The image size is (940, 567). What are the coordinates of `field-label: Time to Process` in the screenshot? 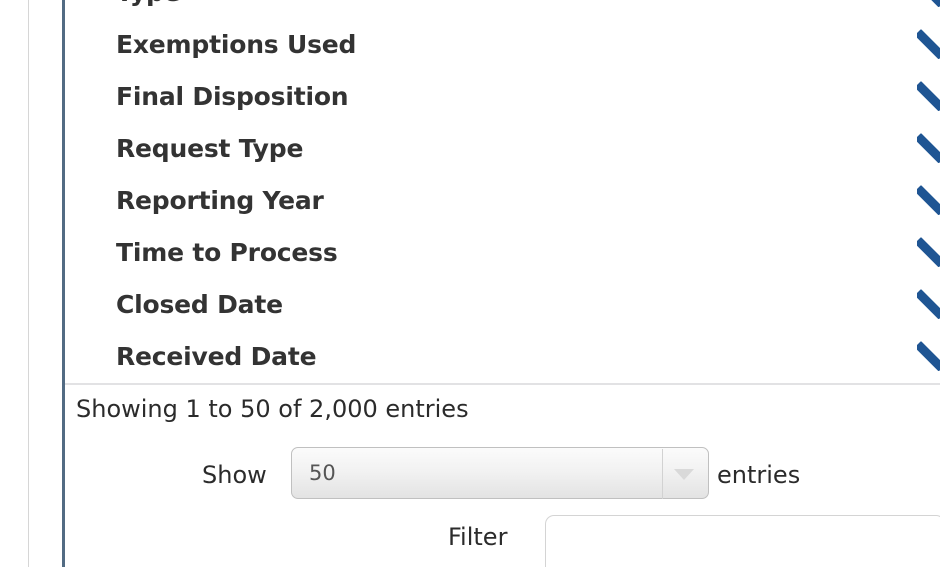 It's located at (227, 252).